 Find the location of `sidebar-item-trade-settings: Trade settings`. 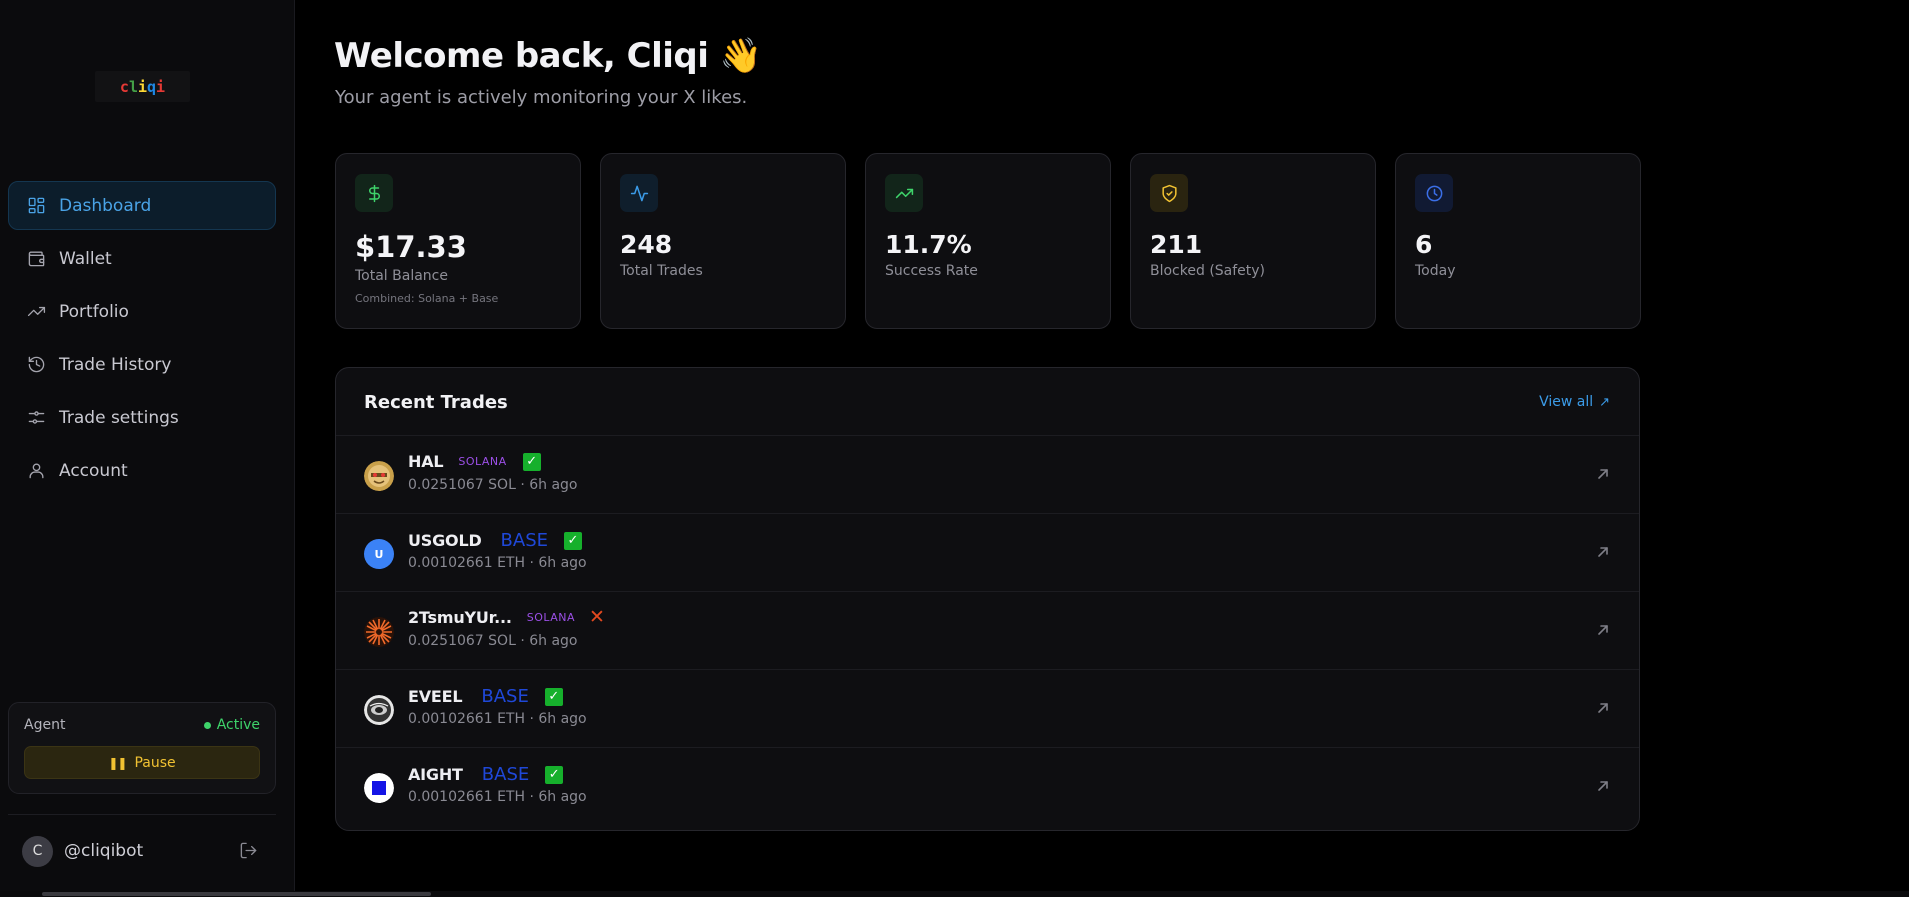

sidebar-item-trade-settings: Trade settings is located at coordinates (142, 417).